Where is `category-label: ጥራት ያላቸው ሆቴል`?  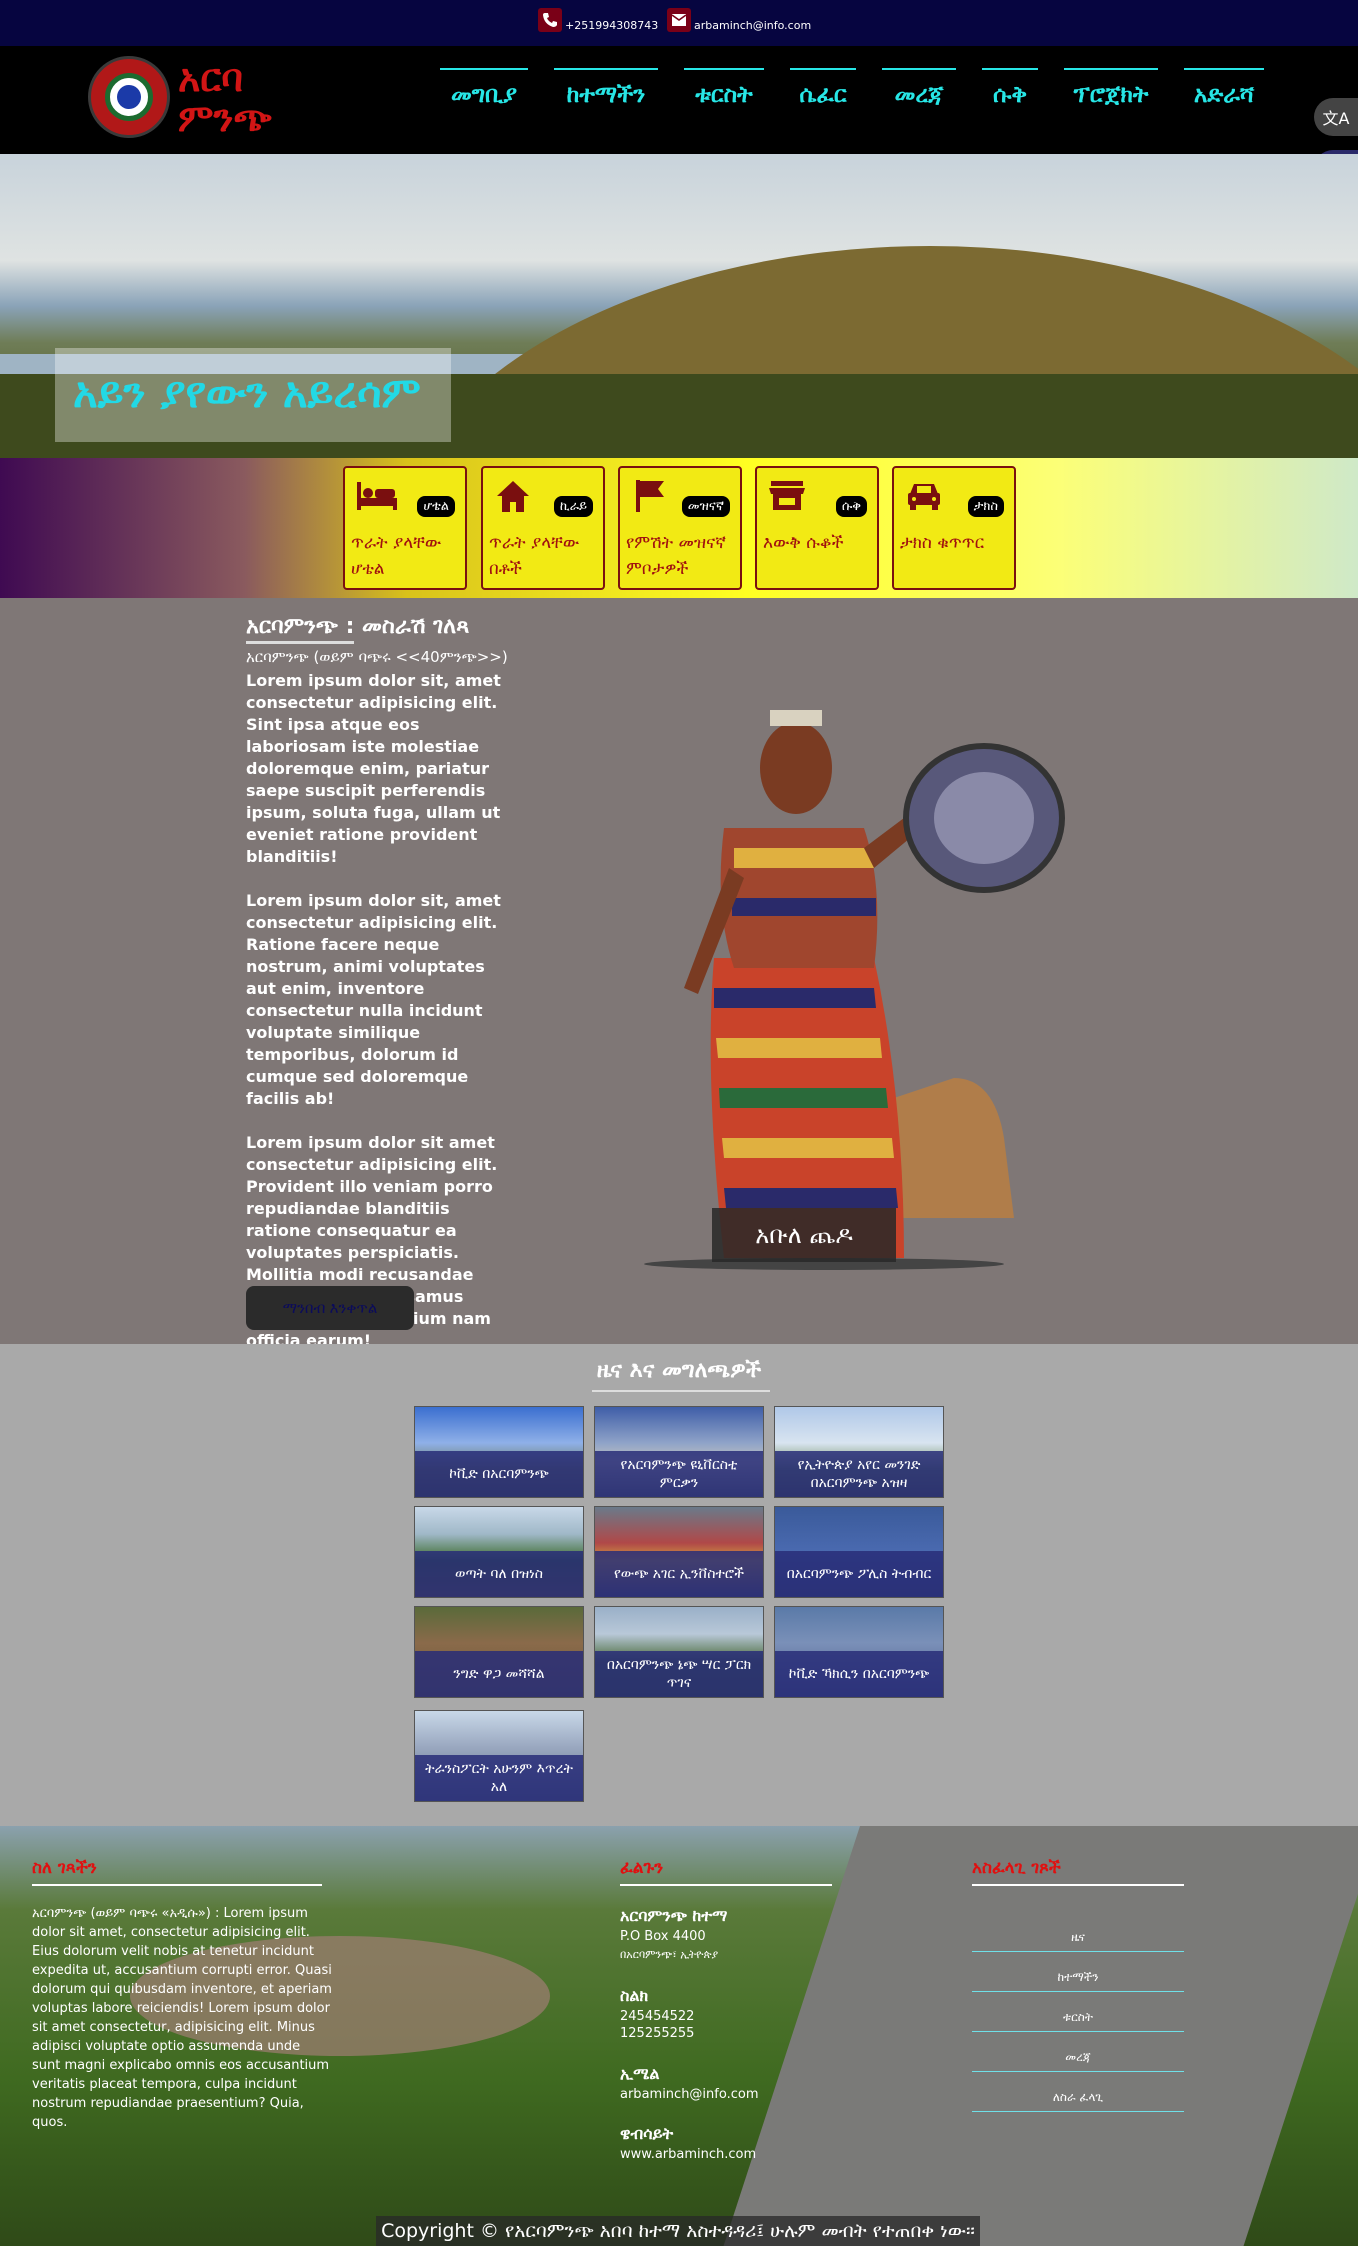
category-label: ጥራት ያላቸው ሆቴል is located at coordinates (396, 556).